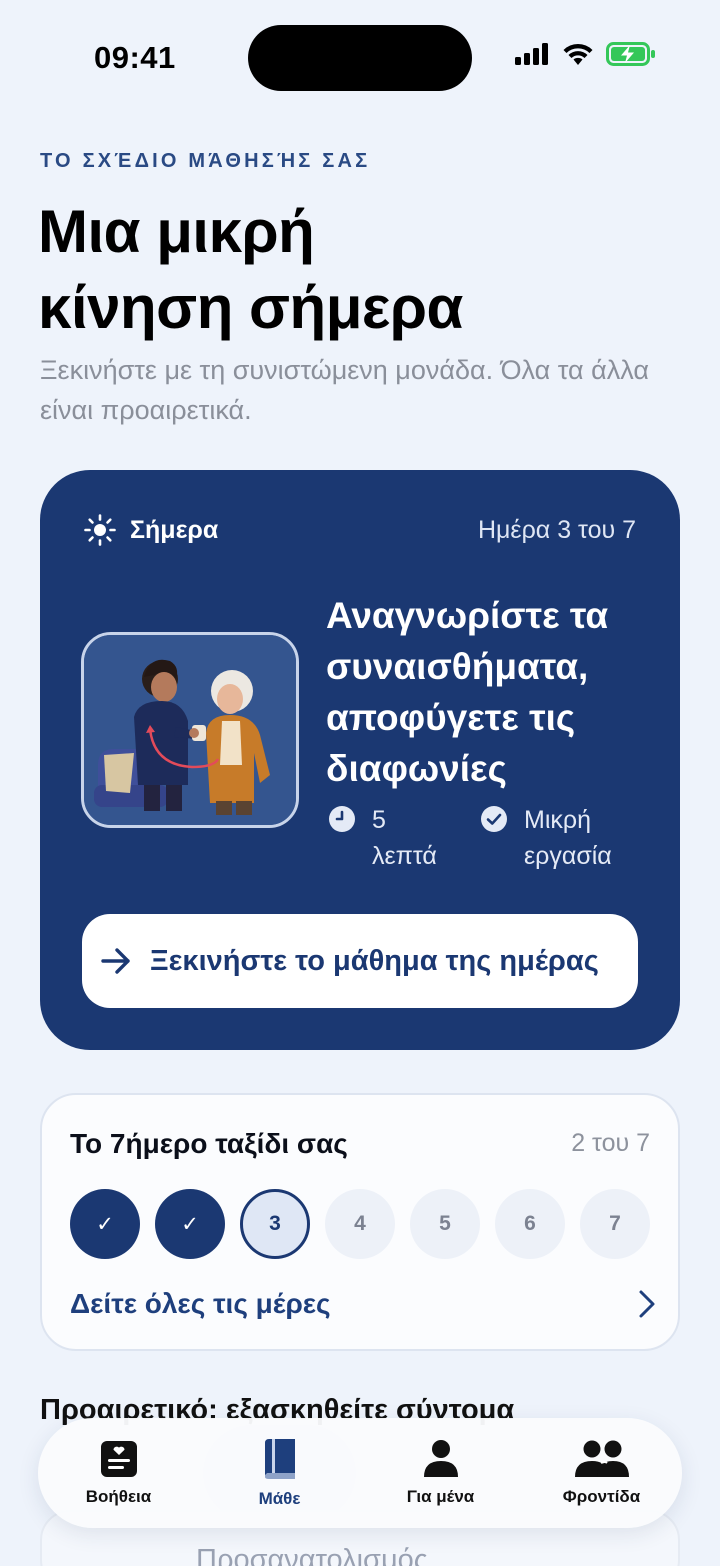 Image resolution: width=720 pixels, height=1566 pixels. Describe the element at coordinates (578, 54) in the screenshot. I see `wifi-icon` at that location.